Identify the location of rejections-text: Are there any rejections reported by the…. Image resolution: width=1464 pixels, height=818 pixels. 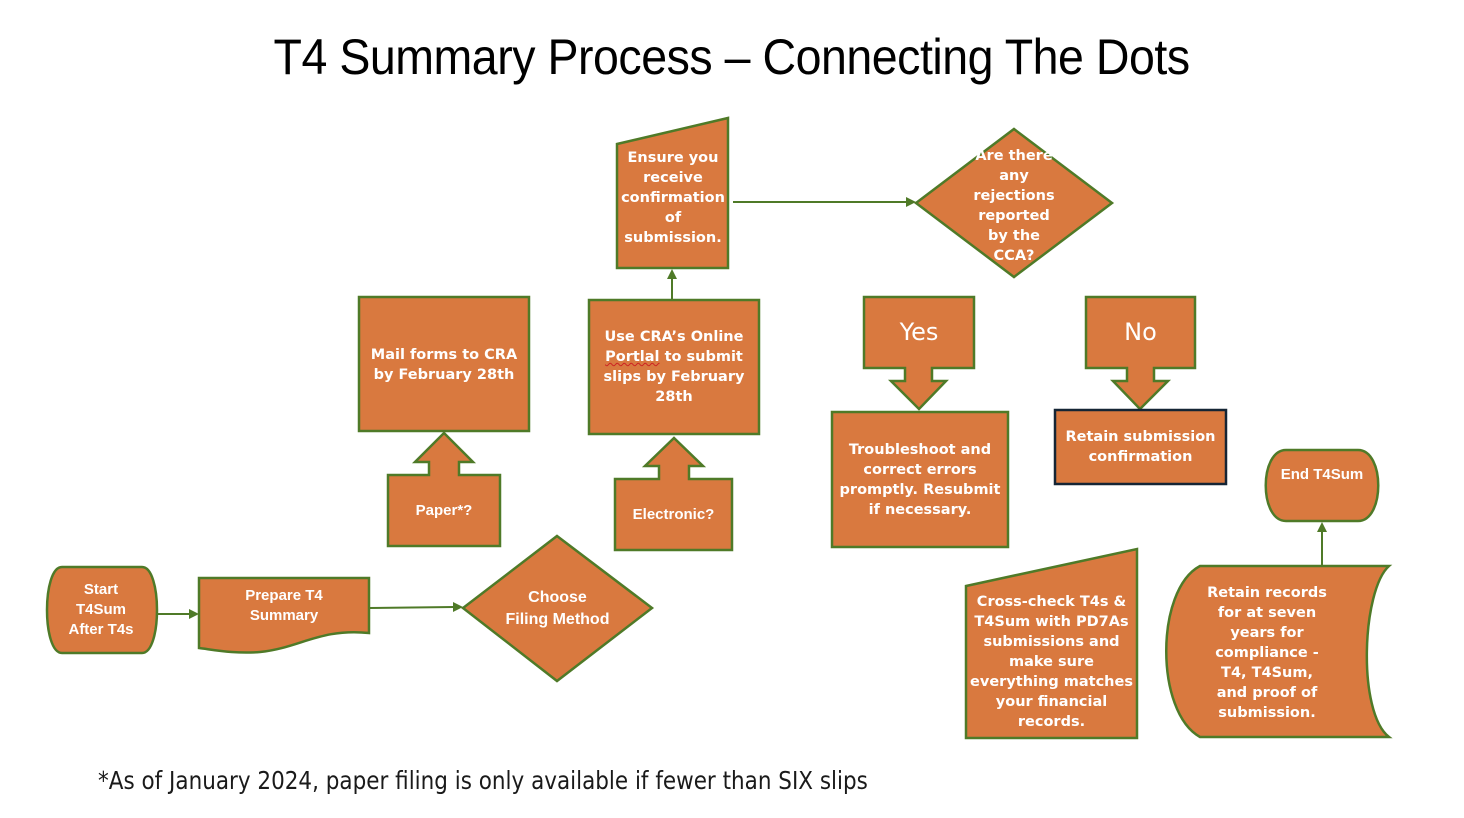
(1014, 206).